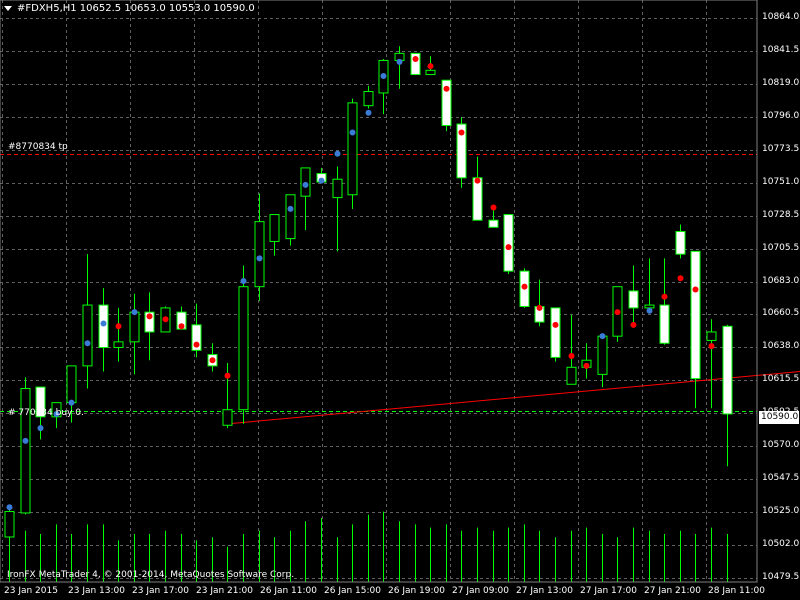 Image resolution: width=800 pixels, height=600 pixels. Describe the element at coordinates (779, 417) in the screenshot. I see `current-price-tag: 10590.0` at that location.